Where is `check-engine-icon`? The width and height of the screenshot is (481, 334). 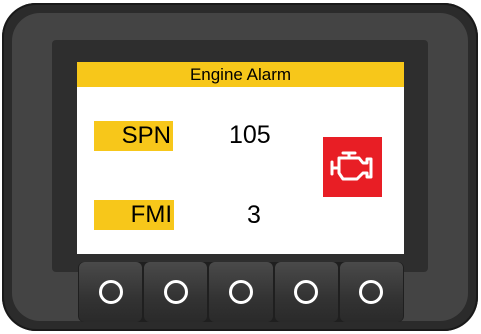
check-engine-icon is located at coordinates (351, 166).